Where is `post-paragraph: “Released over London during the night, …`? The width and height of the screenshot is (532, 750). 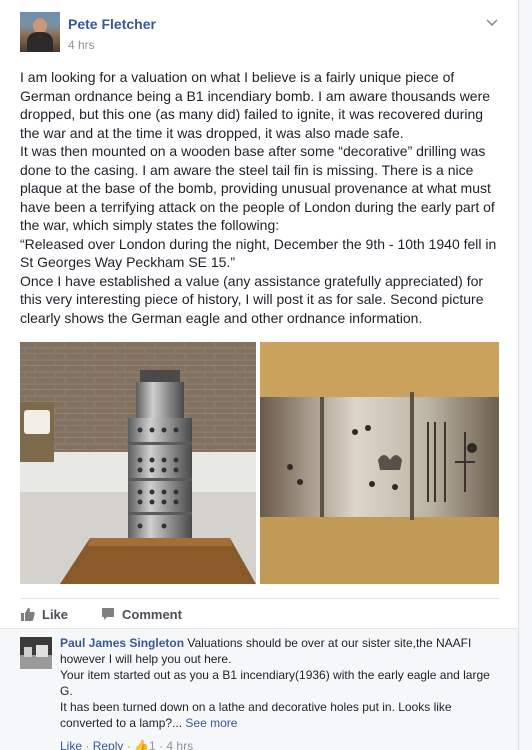
post-paragraph: “Released over London during the night, … is located at coordinates (258, 253).